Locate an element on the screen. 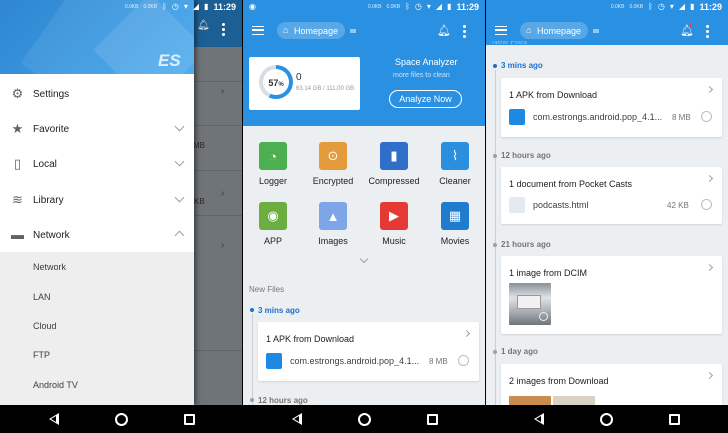 This screenshot has height=433, width=728. submenu-item-network: Network is located at coordinates (49, 267).